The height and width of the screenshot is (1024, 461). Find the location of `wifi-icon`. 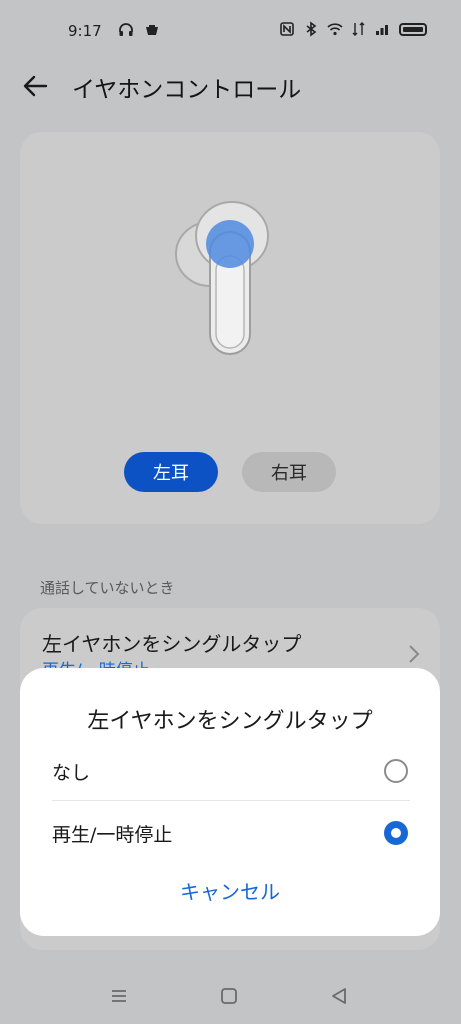

wifi-icon is located at coordinates (335, 29).